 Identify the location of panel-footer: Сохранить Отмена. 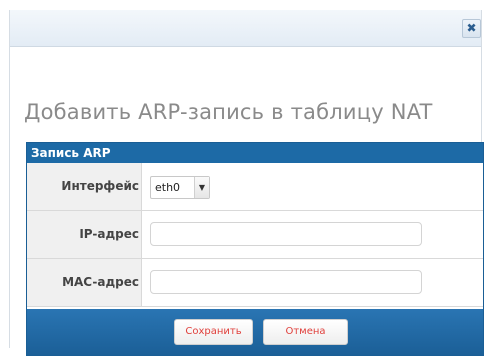
(255, 332).